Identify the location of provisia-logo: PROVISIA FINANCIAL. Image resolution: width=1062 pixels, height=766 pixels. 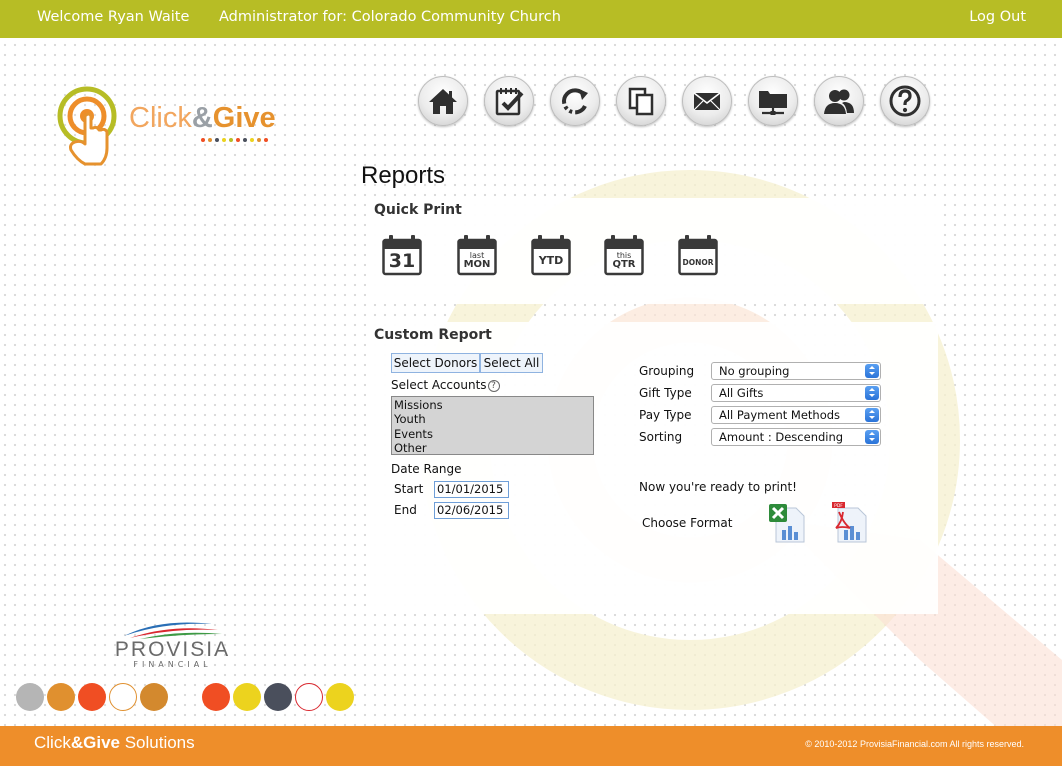
(172, 642).